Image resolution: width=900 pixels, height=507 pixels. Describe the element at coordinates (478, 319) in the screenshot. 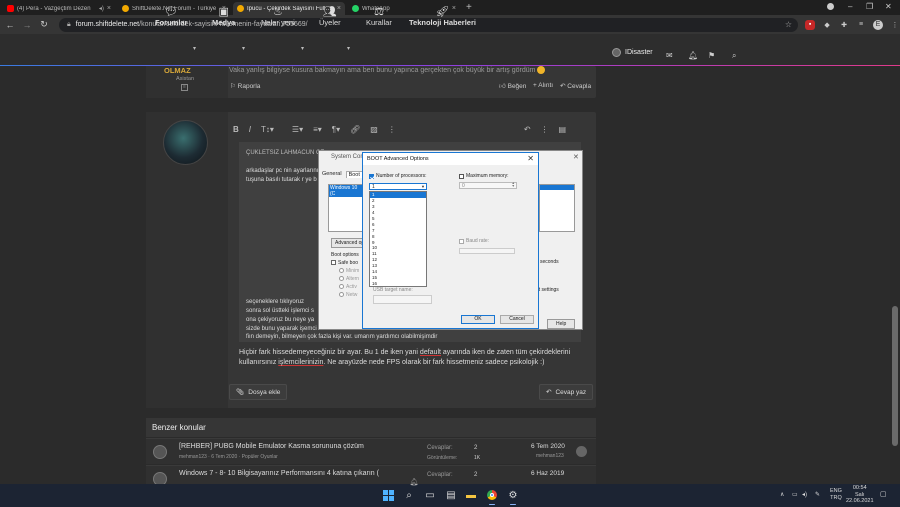

I see `ok-button: OK` at that location.